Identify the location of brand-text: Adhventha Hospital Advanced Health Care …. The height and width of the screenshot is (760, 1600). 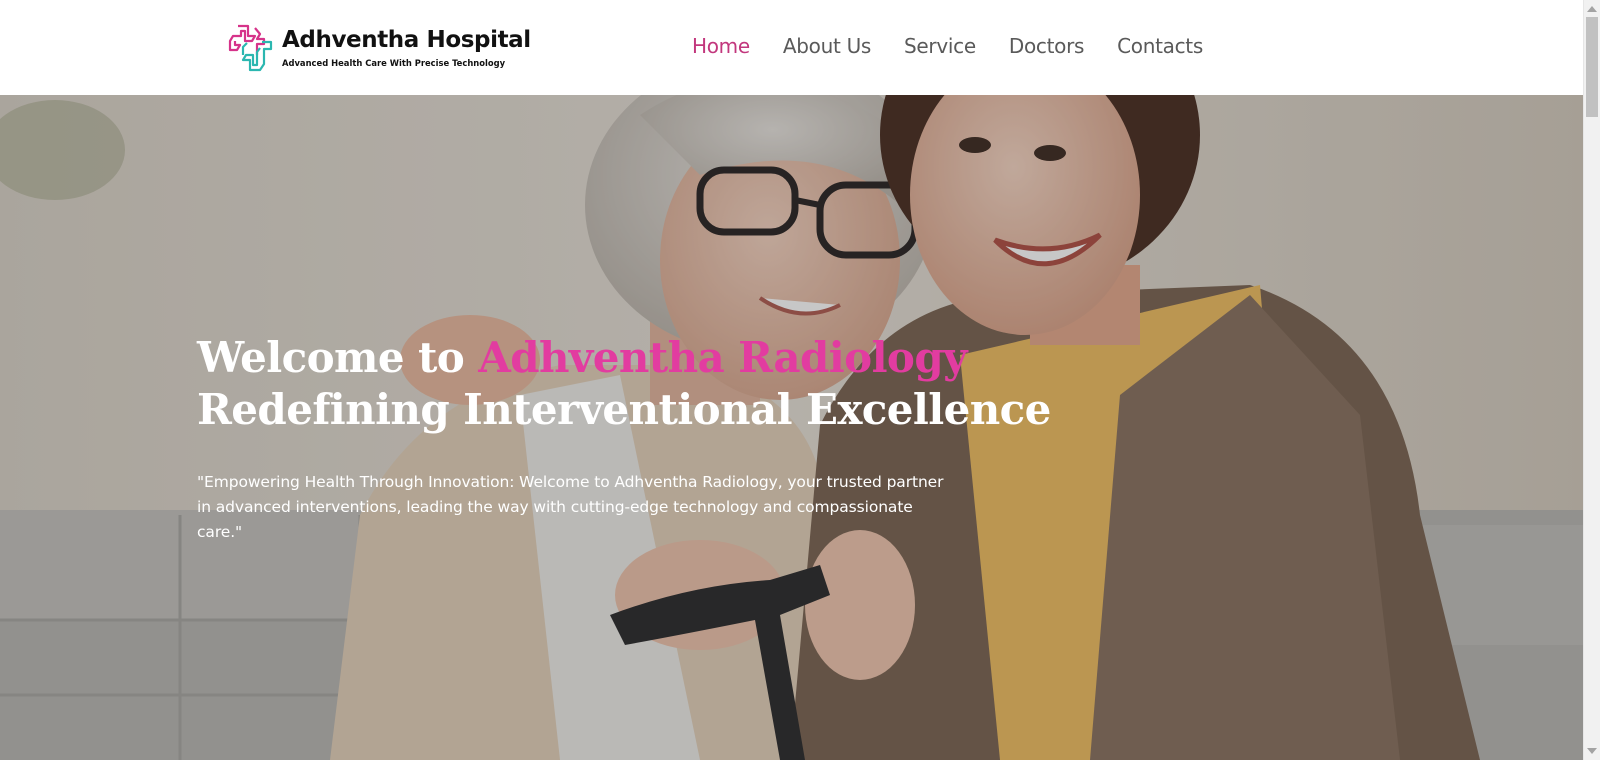
(406, 48).